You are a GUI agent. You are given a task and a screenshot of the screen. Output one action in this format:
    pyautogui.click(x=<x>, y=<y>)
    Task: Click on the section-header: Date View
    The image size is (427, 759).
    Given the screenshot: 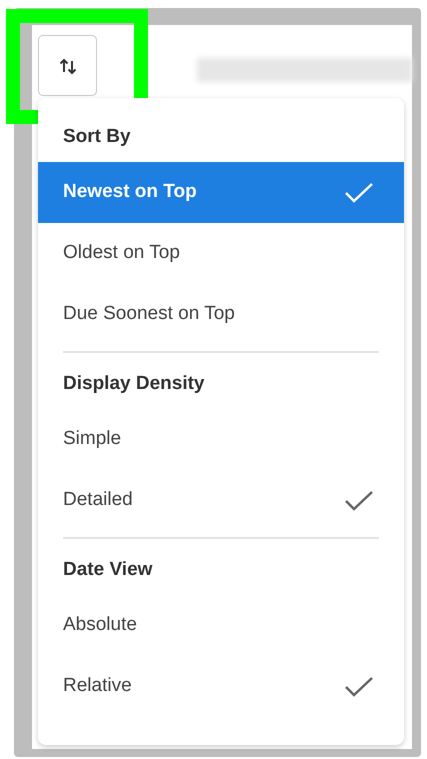 What is the action you would take?
    pyautogui.click(x=108, y=570)
    